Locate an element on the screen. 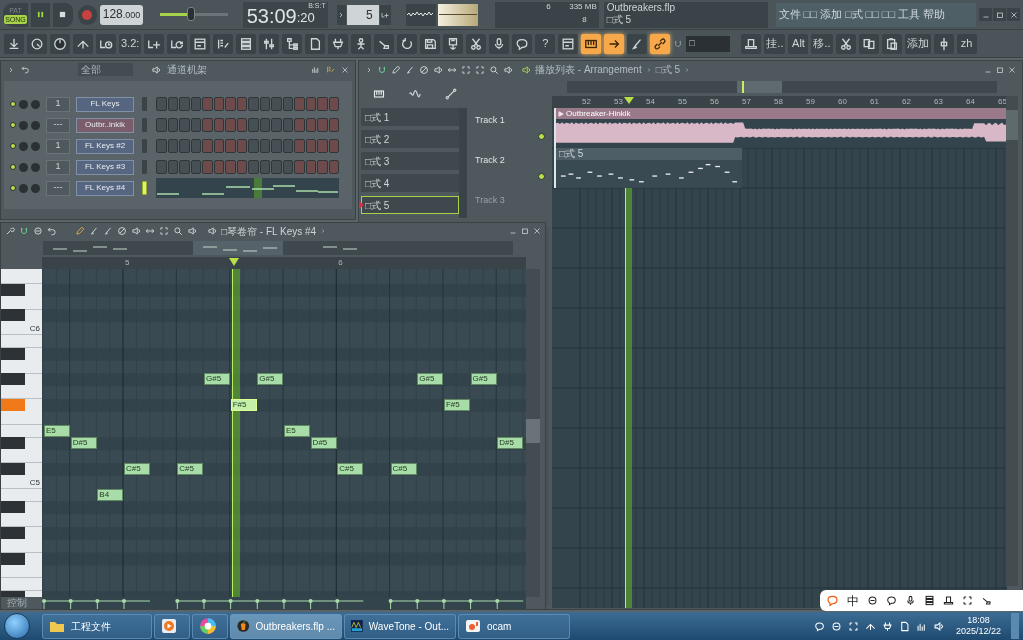 The width and height of the screenshot is (1023, 640). bar-number: 59 is located at coordinates (810, 102).